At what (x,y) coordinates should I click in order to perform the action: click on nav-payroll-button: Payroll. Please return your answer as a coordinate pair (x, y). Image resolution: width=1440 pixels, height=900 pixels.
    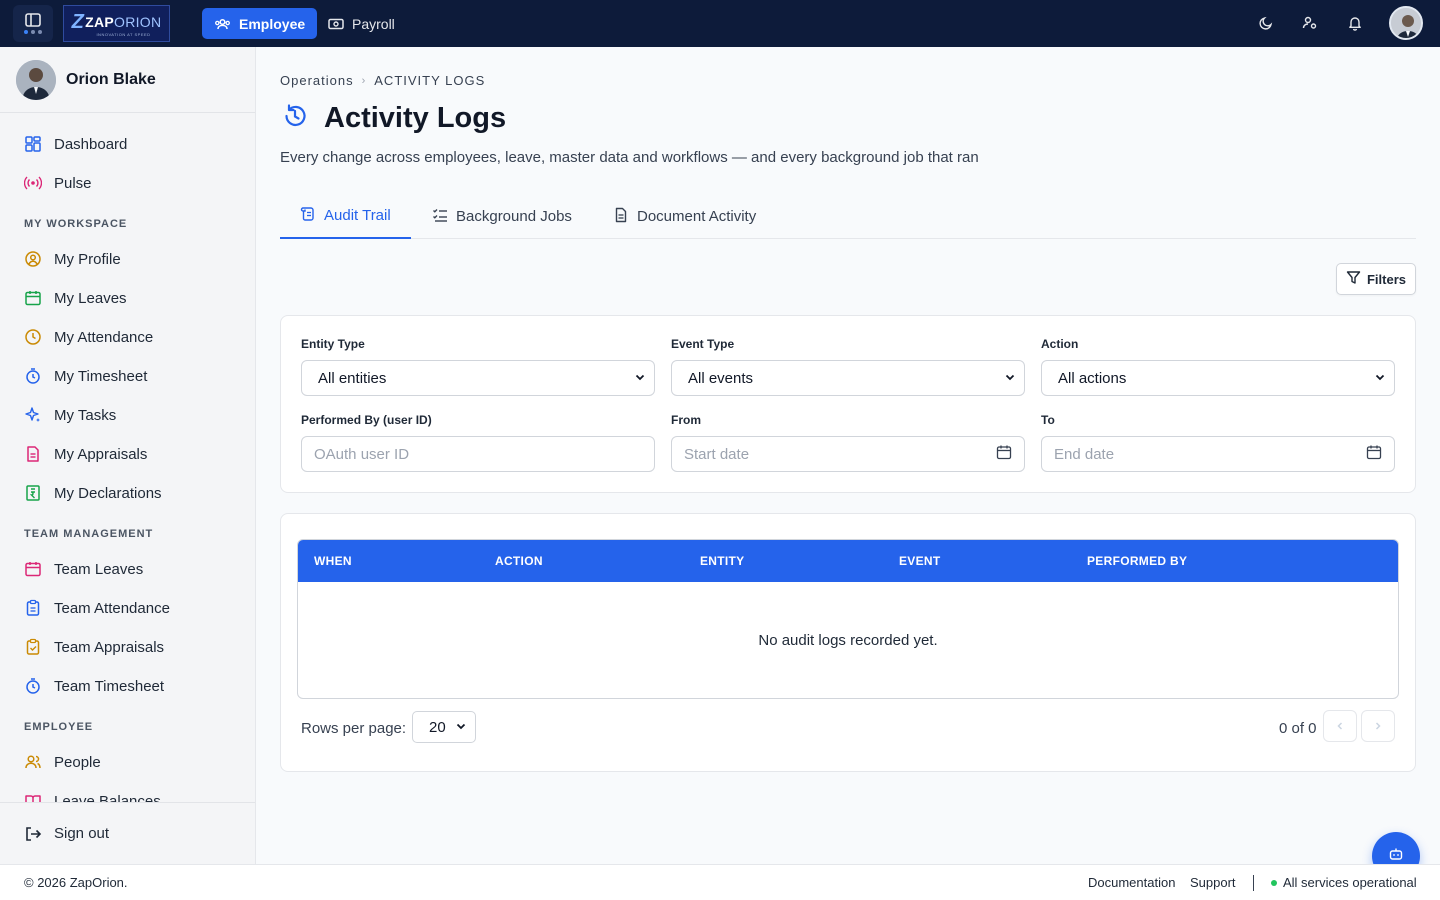
    Looking at the image, I should click on (361, 23).